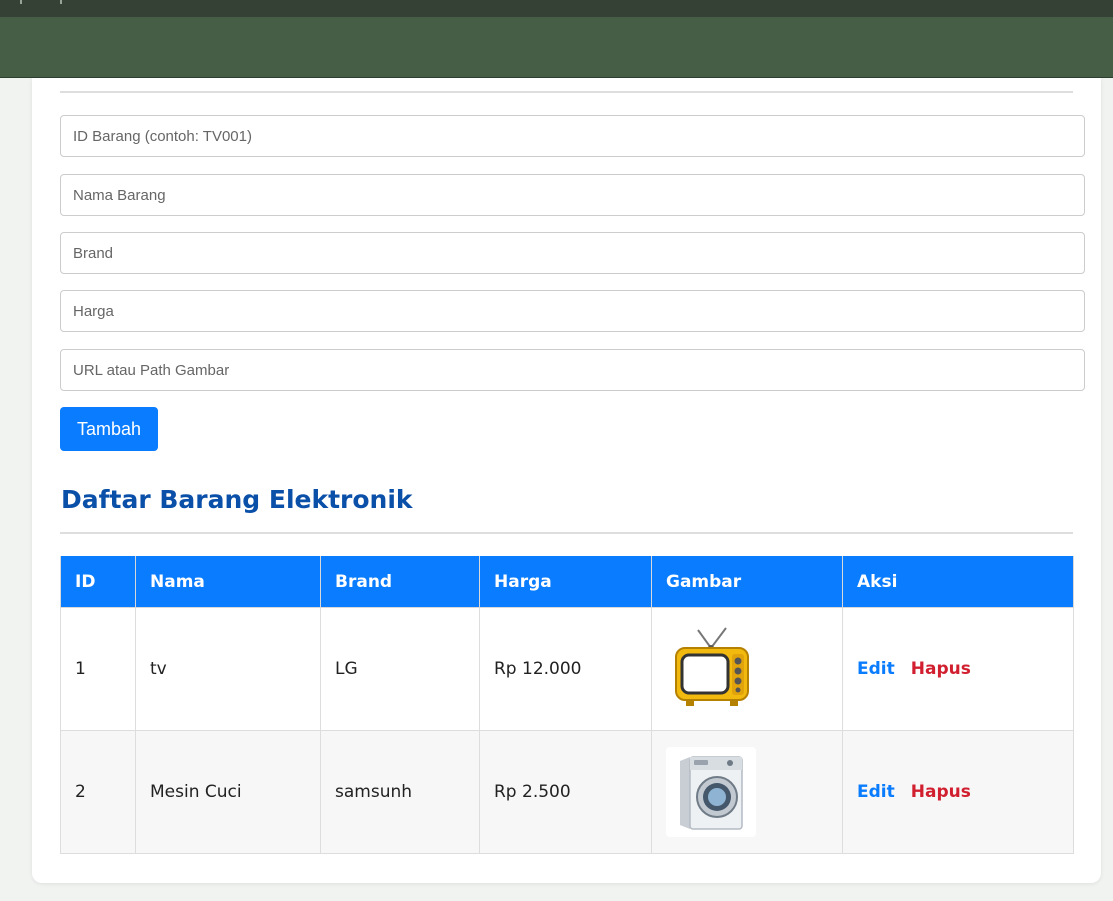 The image size is (1113, 901). What do you see at coordinates (711, 792) in the screenshot?
I see `washing-machine-icon` at bounding box center [711, 792].